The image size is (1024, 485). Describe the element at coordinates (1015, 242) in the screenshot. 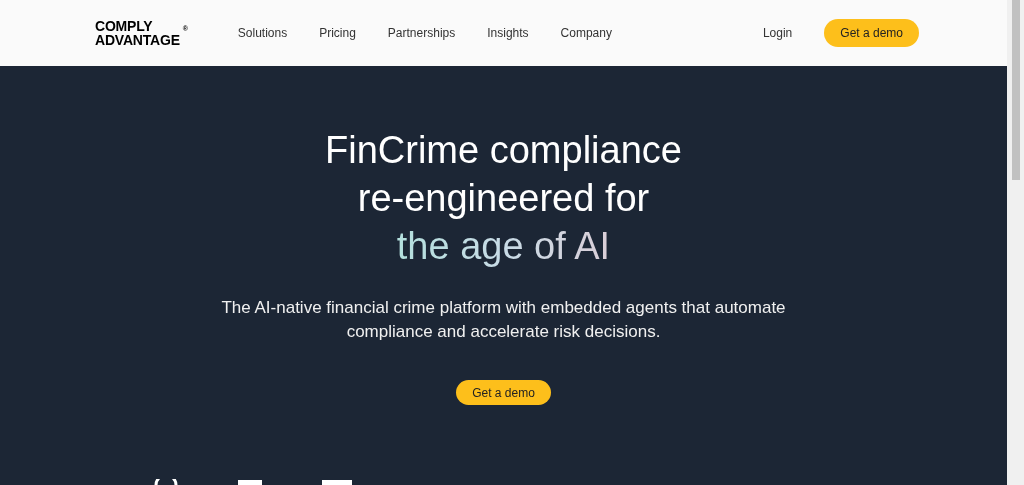

I see `scrollbar` at that location.